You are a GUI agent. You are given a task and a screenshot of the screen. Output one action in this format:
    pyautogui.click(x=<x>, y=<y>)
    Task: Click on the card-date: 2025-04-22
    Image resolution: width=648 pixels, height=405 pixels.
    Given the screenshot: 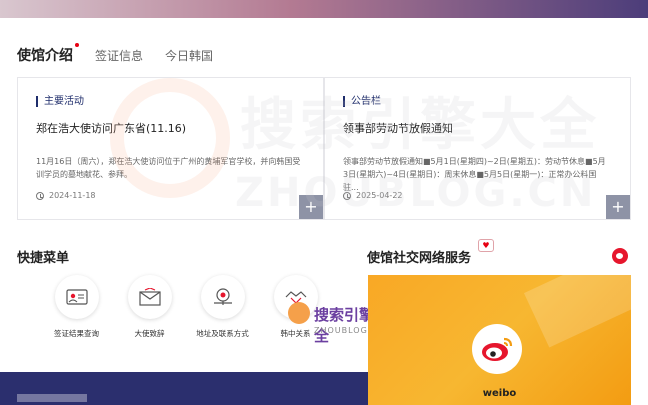 What is the action you would take?
    pyautogui.click(x=373, y=195)
    